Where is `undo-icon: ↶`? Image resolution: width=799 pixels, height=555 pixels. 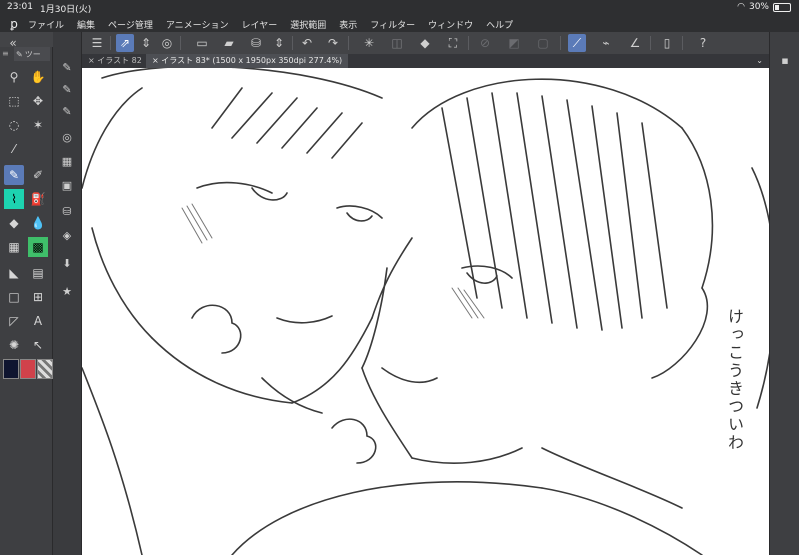
undo-icon: ↶ is located at coordinates (307, 43).